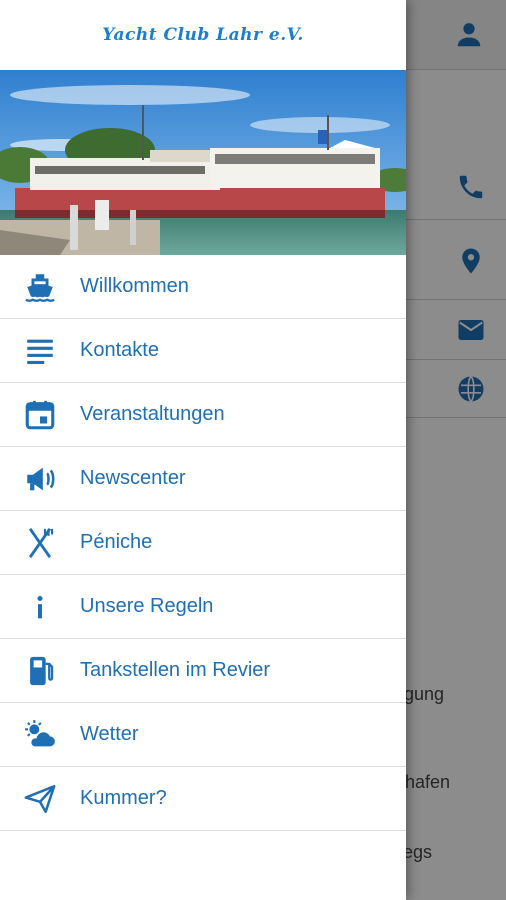  Describe the element at coordinates (203, 287) in the screenshot. I see `menu-item-willkommen: Willkommen` at that location.